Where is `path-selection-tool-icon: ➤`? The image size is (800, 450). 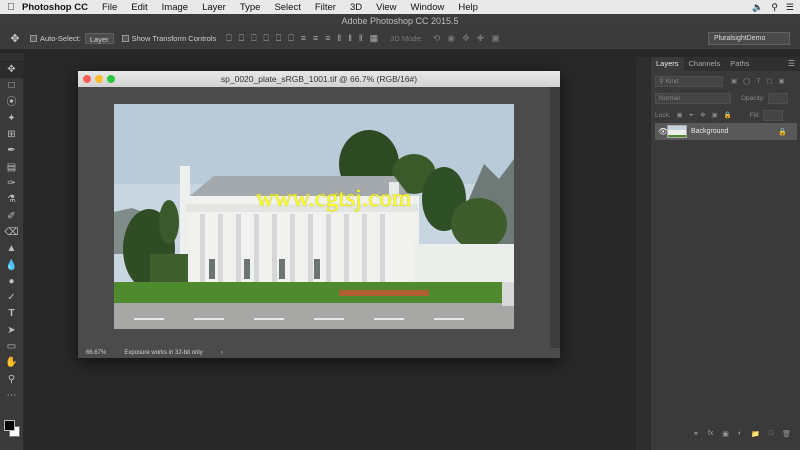 path-selection-tool-icon: ➤ is located at coordinates (11, 331).